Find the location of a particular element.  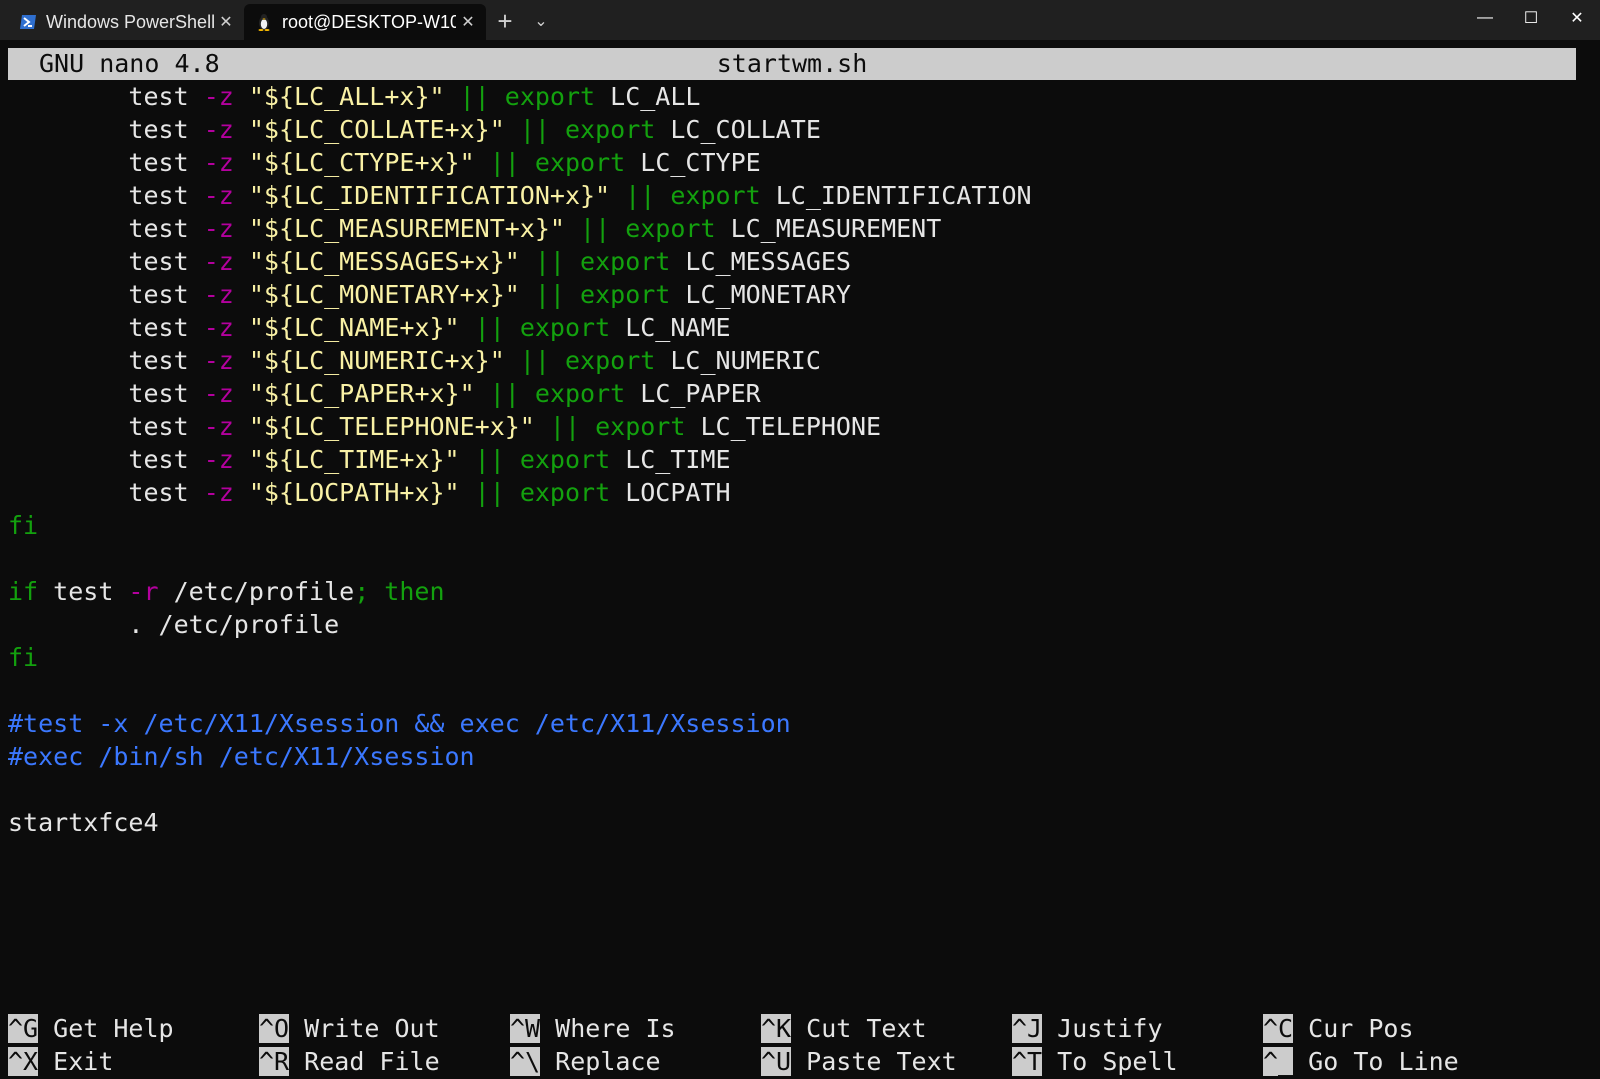

close-window-button: ✕ is located at coordinates (1577, 18).